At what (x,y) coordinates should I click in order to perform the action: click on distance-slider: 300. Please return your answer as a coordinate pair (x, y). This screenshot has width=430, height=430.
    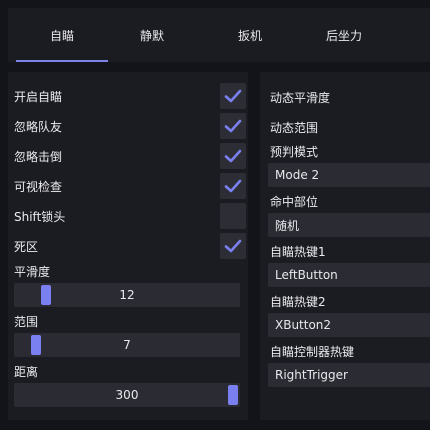
    Looking at the image, I should click on (127, 395).